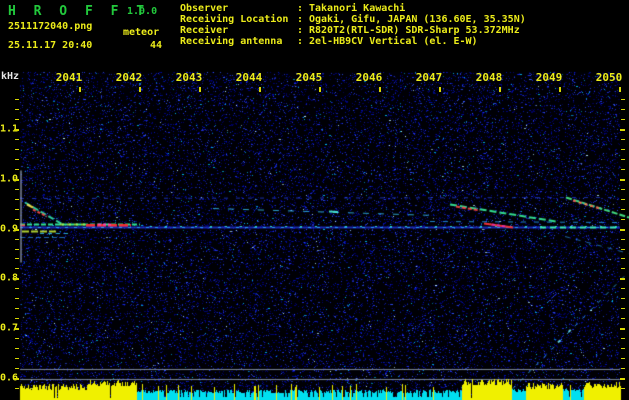 This screenshot has height=400, width=629. I want to click on info-value: Ogaki, Gifu, JAPAN (136.60E, 35.35N), so click(417, 19).